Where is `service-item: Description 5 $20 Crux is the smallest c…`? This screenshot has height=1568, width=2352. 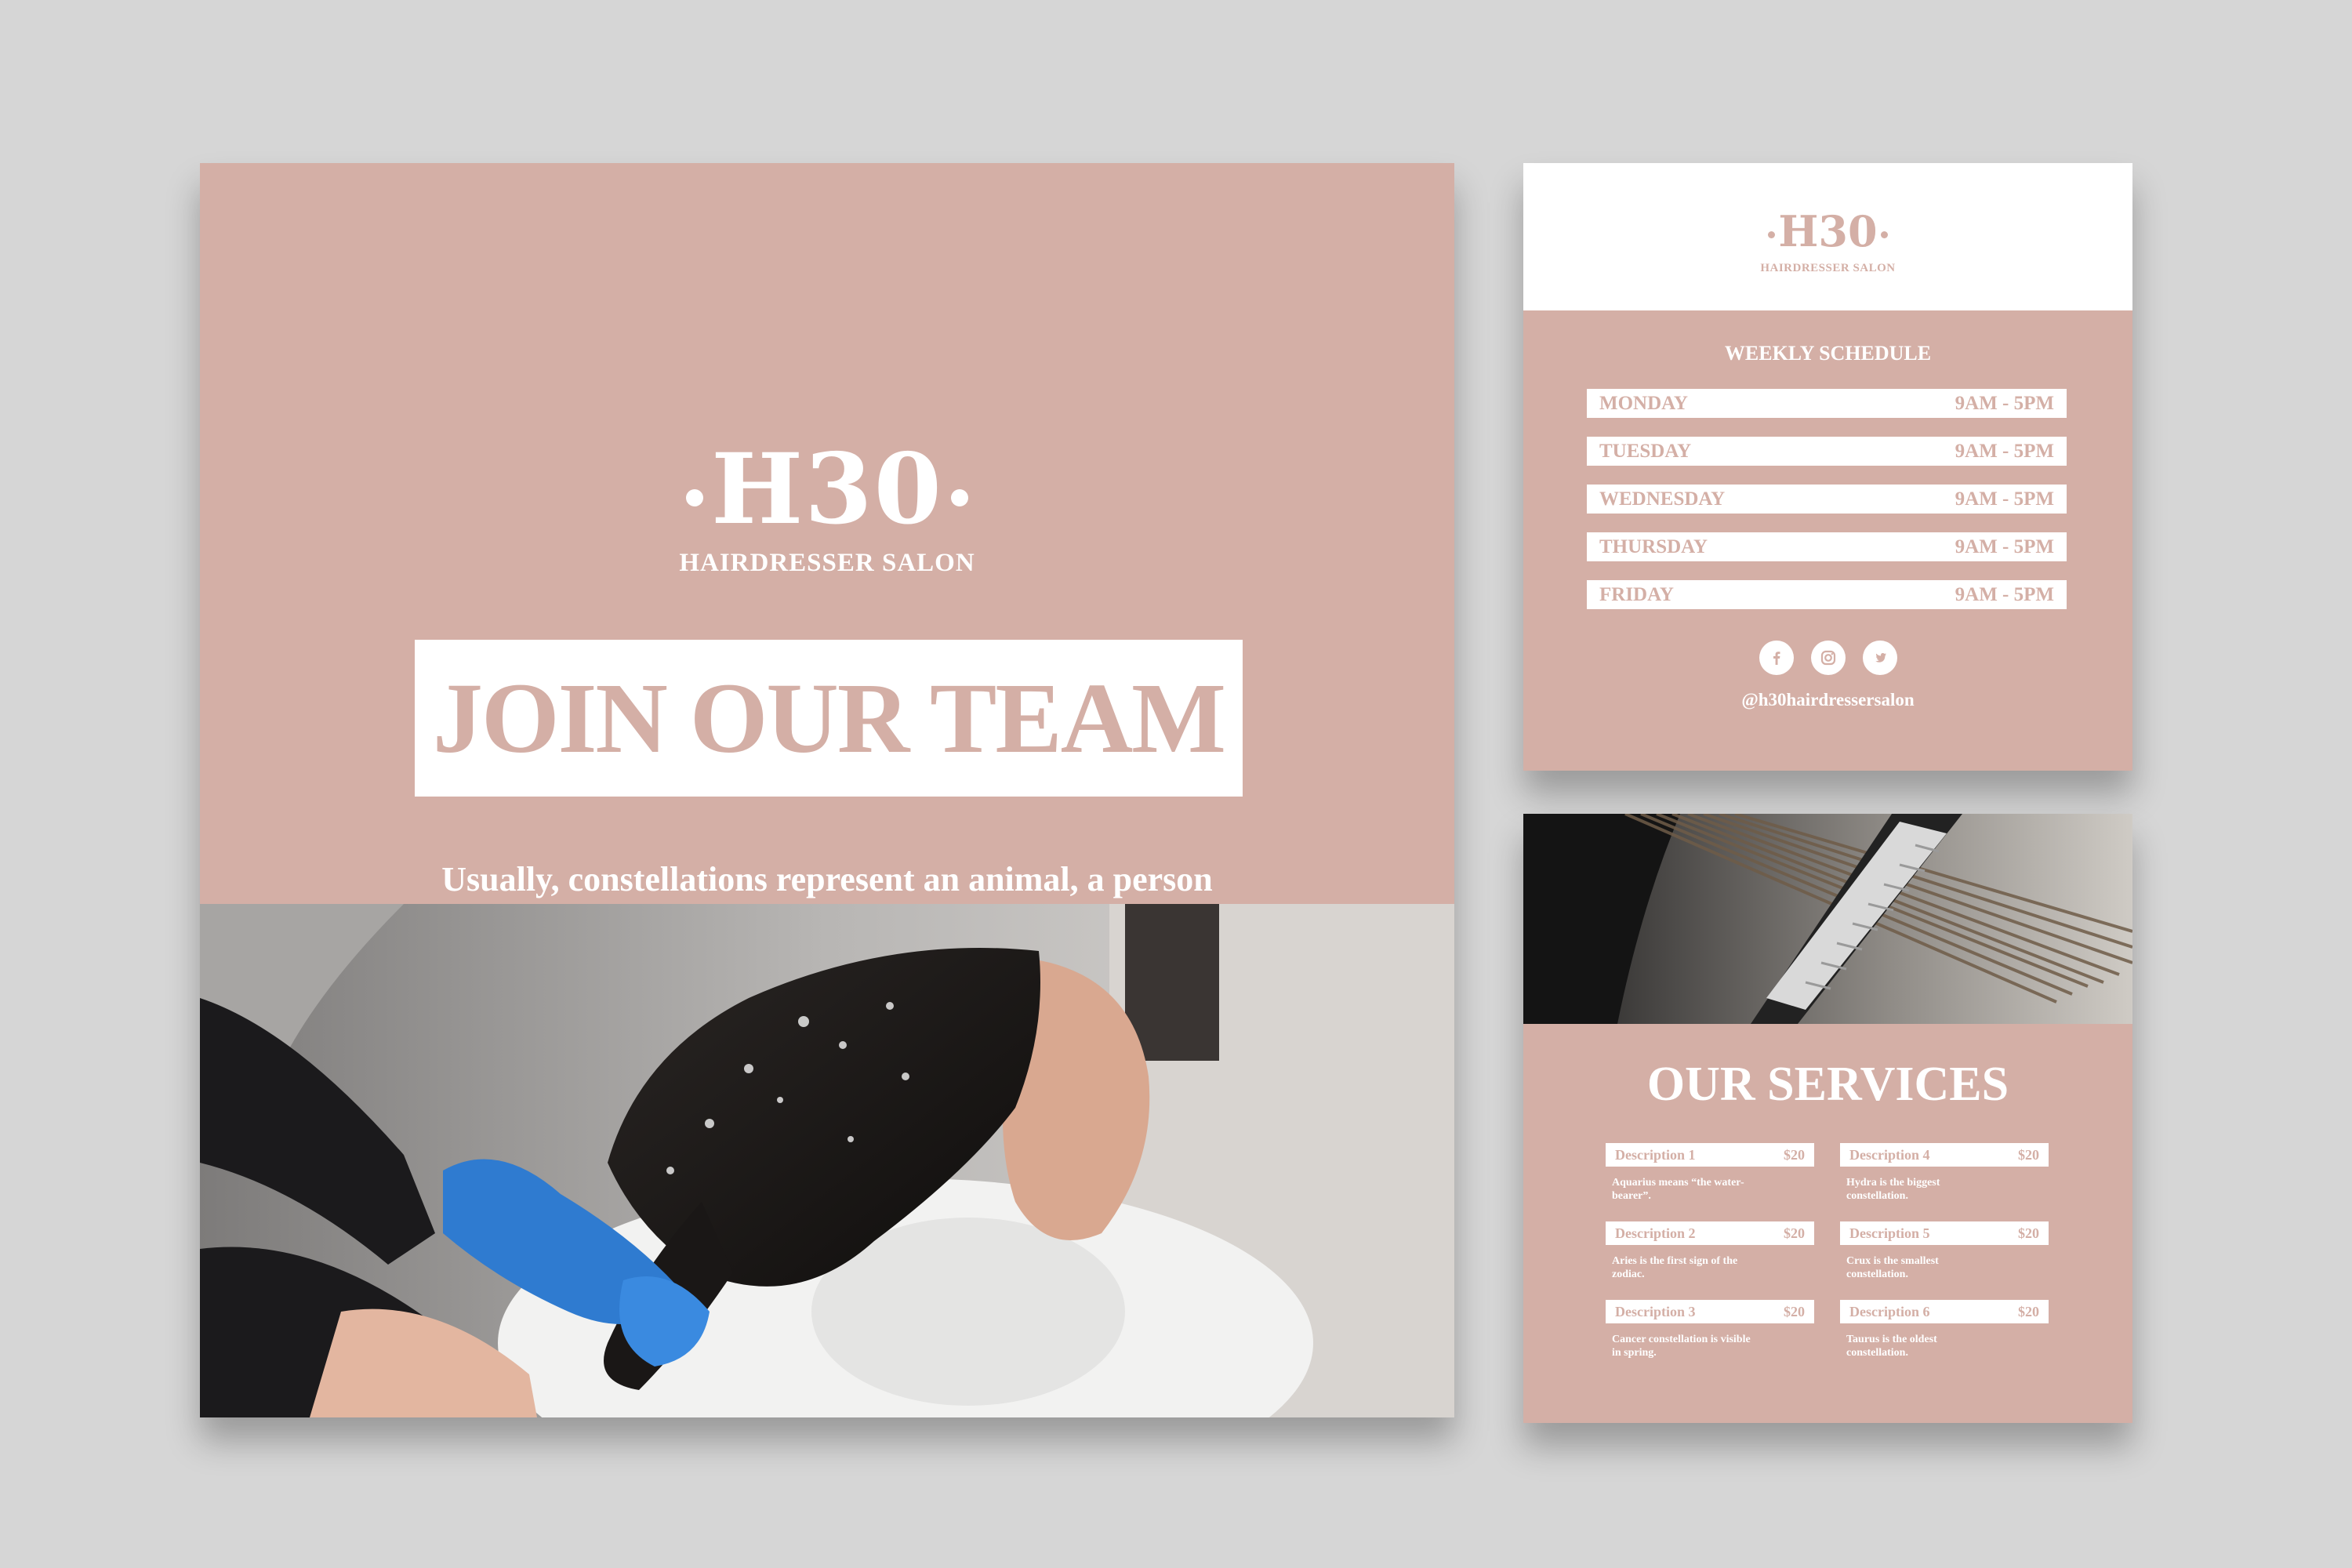 service-item: Description 5 $20 Crux is the smallest c… is located at coordinates (1944, 1260).